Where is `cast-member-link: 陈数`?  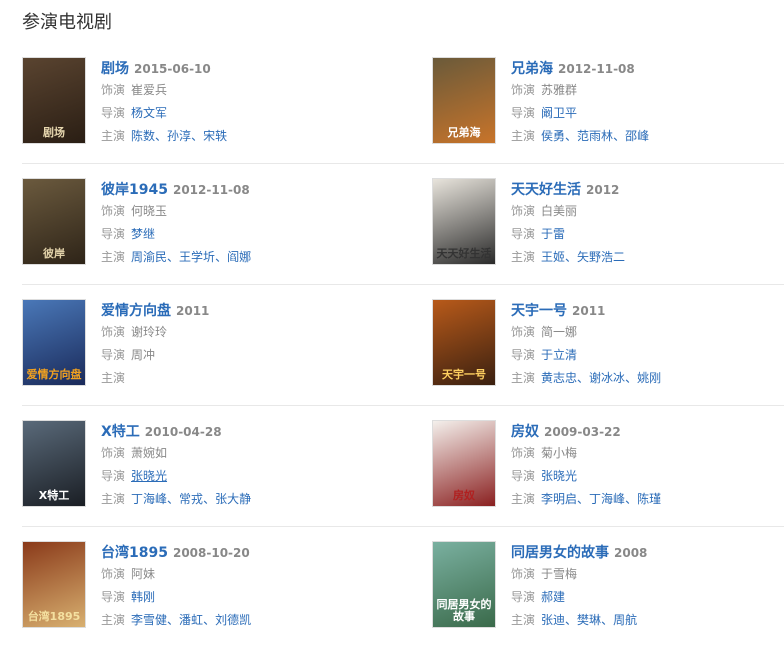 cast-member-link: 陈数 is located at coordinates (143, 136).